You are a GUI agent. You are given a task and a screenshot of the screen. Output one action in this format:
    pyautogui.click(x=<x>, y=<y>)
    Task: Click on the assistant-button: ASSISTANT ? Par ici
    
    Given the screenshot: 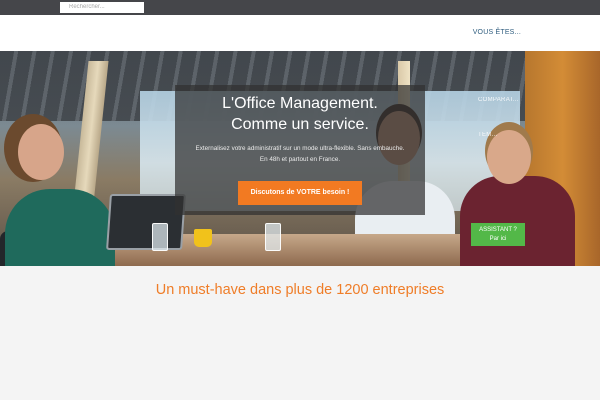 What is the action you would take?
    pyautogui.click(x=498, y=234)
    